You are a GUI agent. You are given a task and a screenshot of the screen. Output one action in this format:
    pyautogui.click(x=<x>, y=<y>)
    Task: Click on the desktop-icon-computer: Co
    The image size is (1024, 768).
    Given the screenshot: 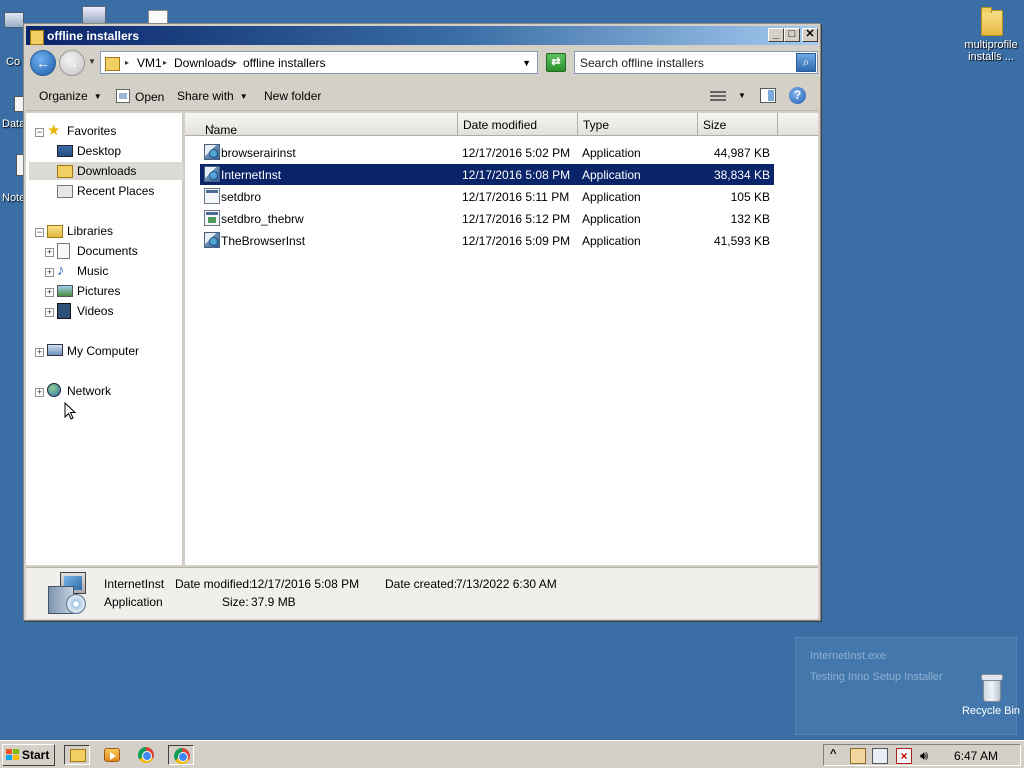 What is the action you would take?
    pyautogui.click(x=12, y=38)
    